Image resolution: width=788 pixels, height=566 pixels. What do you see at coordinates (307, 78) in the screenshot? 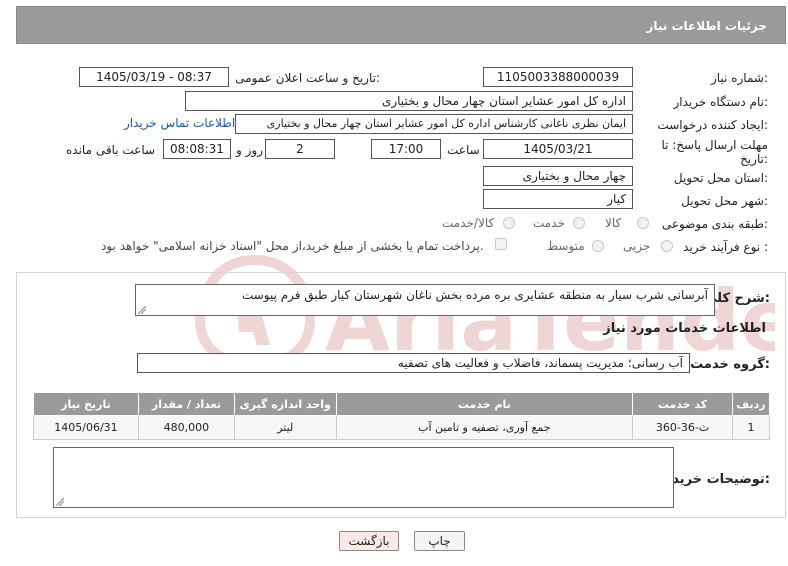
I see `announce-datetime-label: تاریخ و ساعت اعلان عمومی:` at bounding box center [307, 78].